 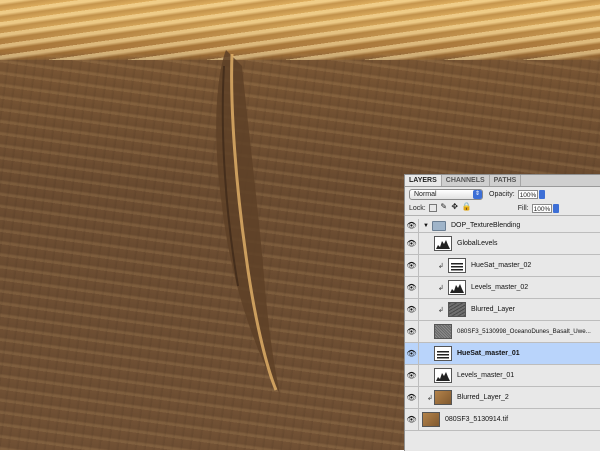 I want to click on layer-row-selected: 👁 HueSat_master_01, so click(x=502, y=354).